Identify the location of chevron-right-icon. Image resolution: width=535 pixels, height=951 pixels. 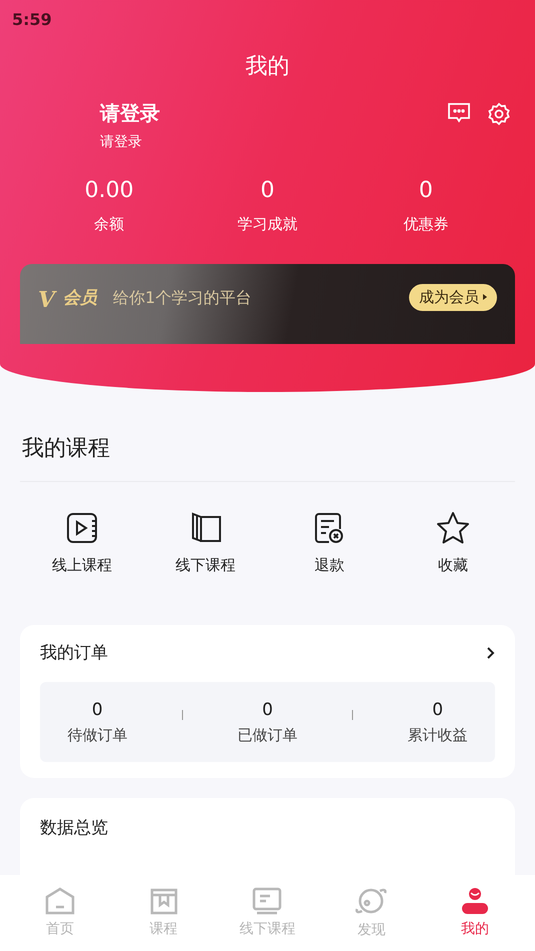
(491, 653).